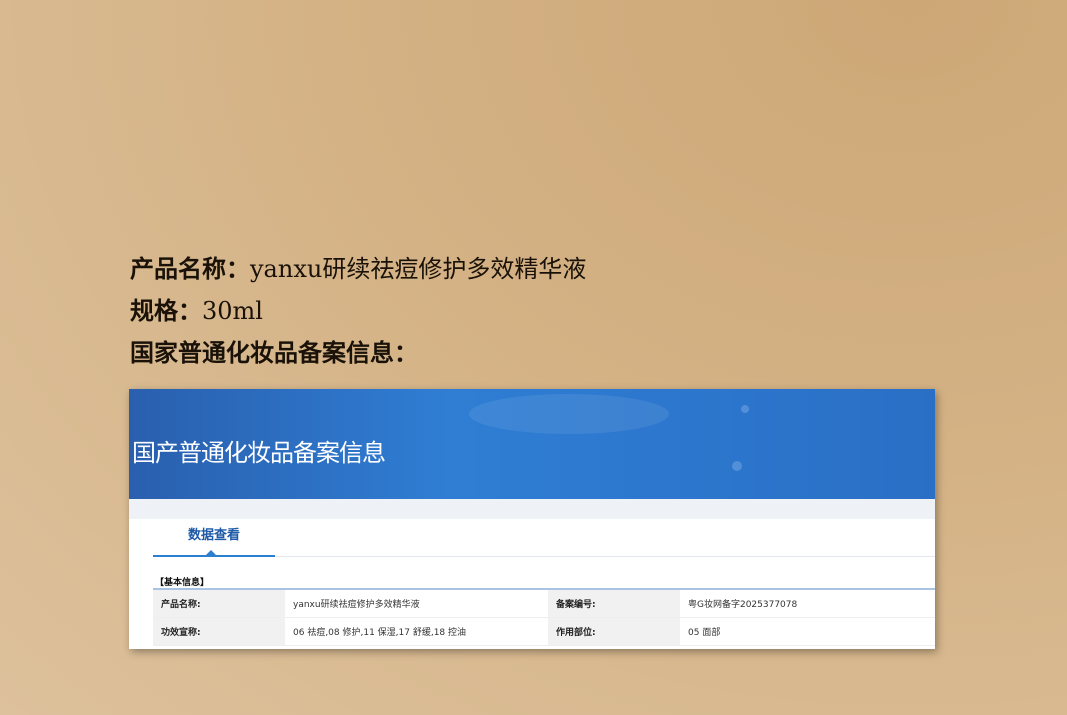 Image resolution: width=1067 pixels, height=715 pixels. I want to click on tab-data-view: 数据查看, so click(214, 538).